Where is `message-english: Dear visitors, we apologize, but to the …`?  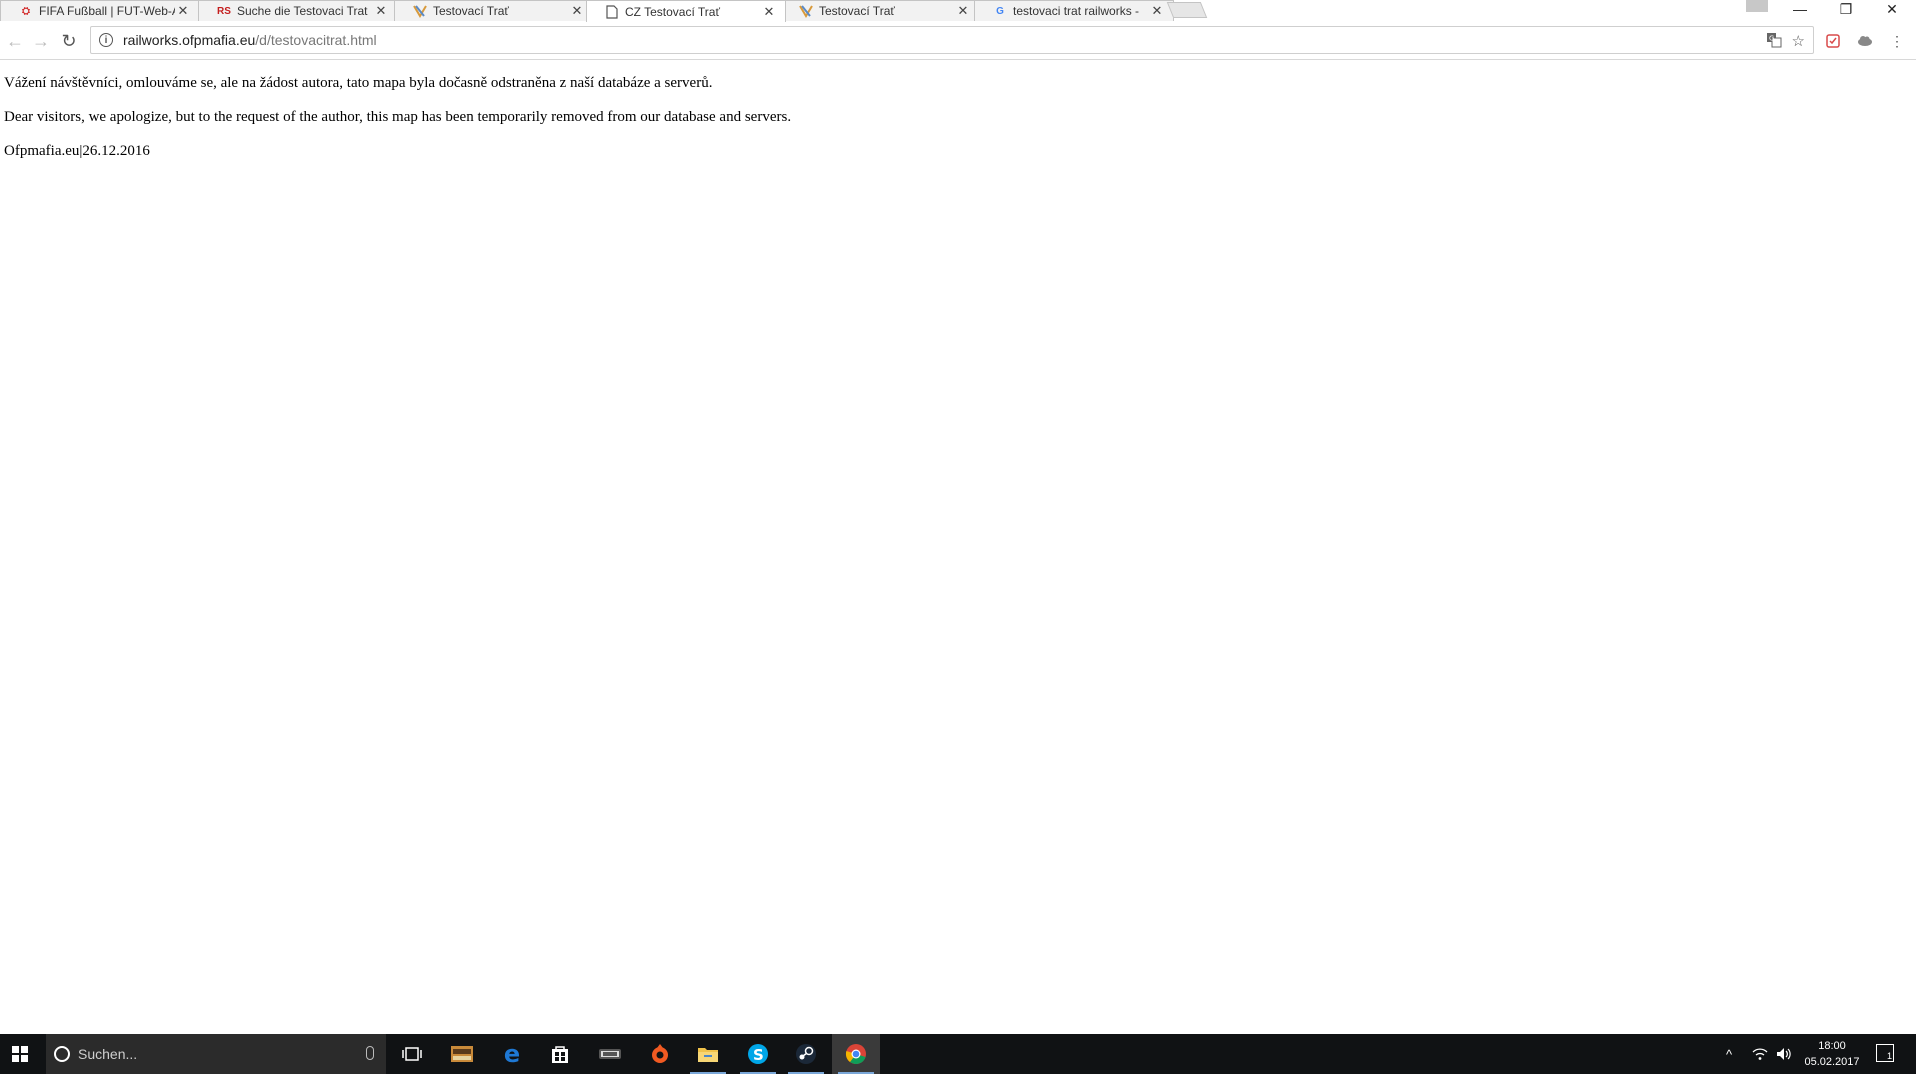
message-english: Dear visitors, we apologize, but to the … is located at coordinates (398, 117).